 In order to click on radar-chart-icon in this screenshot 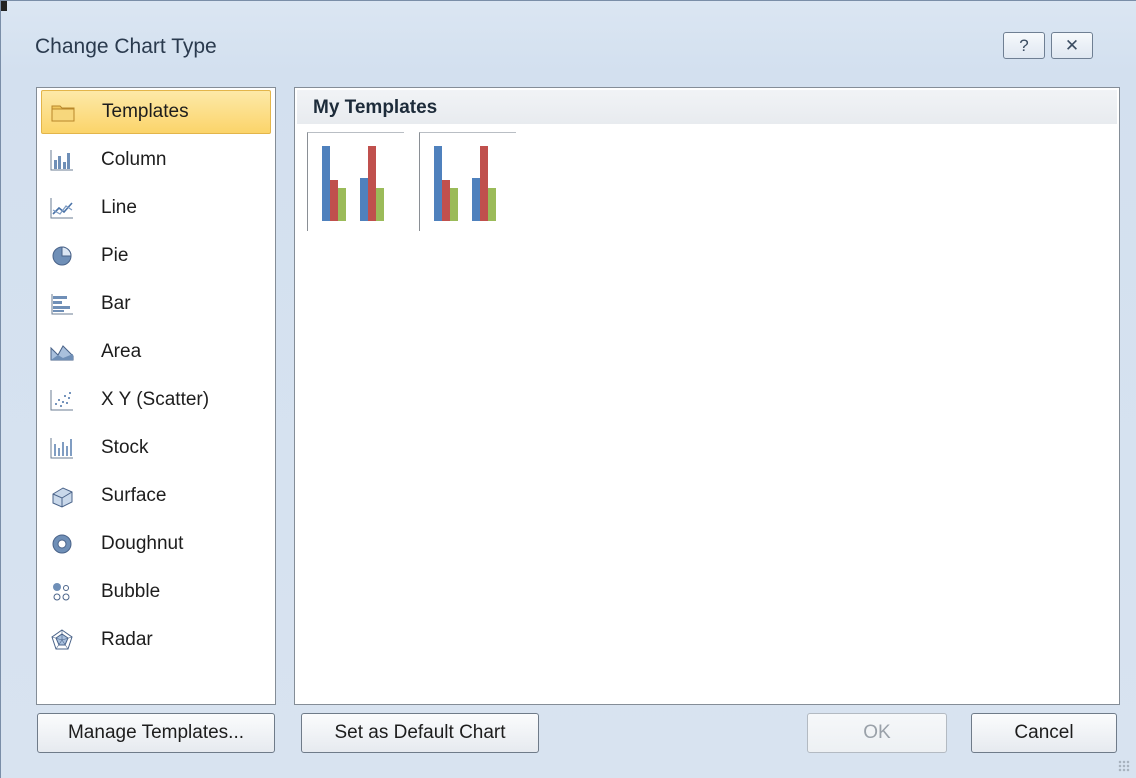, I will do `click(62, 639)`.